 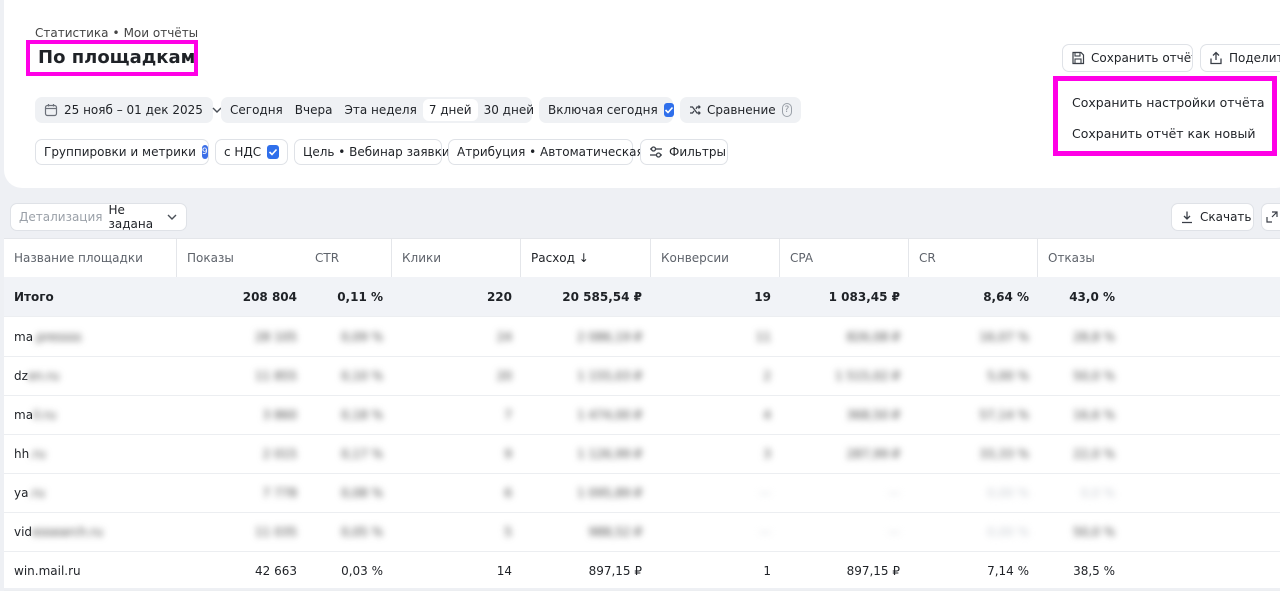 I want to click on site-name: vid, so click(x=23, y=532).